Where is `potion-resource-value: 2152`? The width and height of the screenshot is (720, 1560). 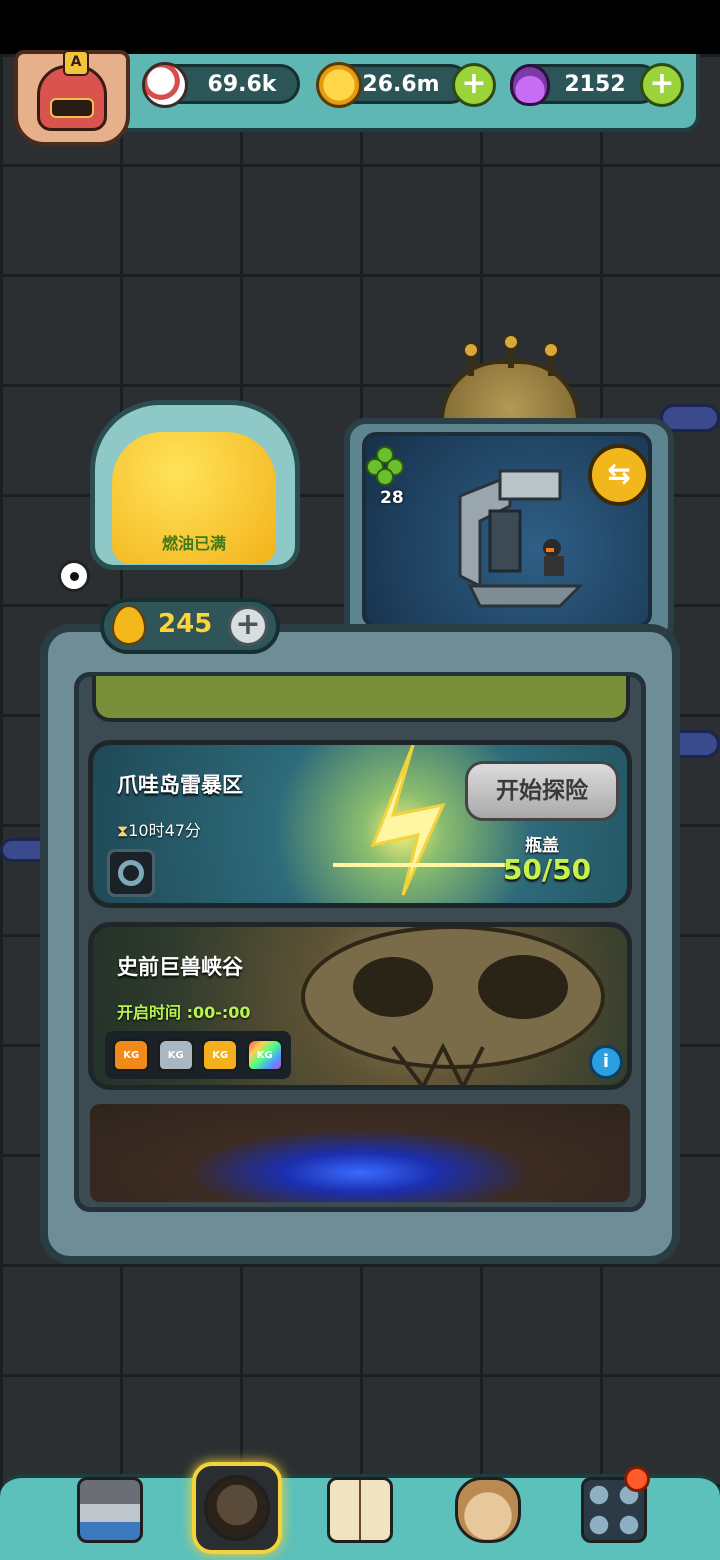 potion-resource-value: 2152 is located at coordinates (595, 84).